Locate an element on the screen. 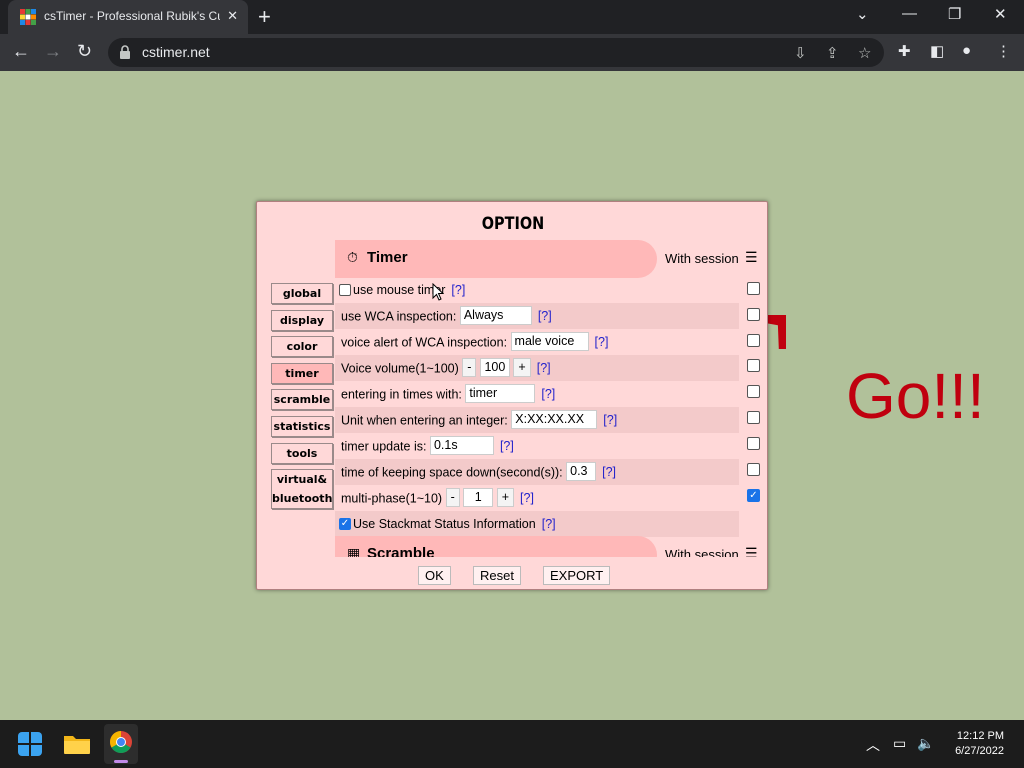 This screenshot has height=768, width=1024. mouse-cursor-icon is located at coordinates (438, 292).